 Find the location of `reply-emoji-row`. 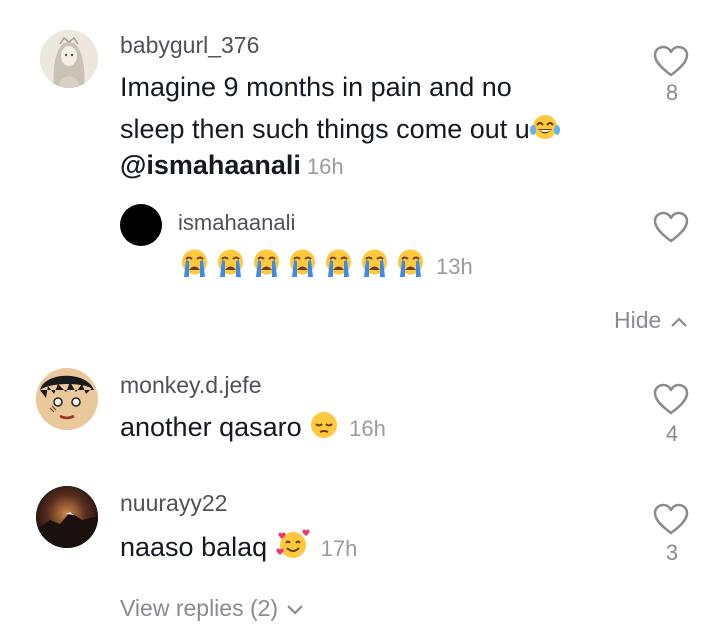

reply-emoji-row is located at coordinates (304, 264).